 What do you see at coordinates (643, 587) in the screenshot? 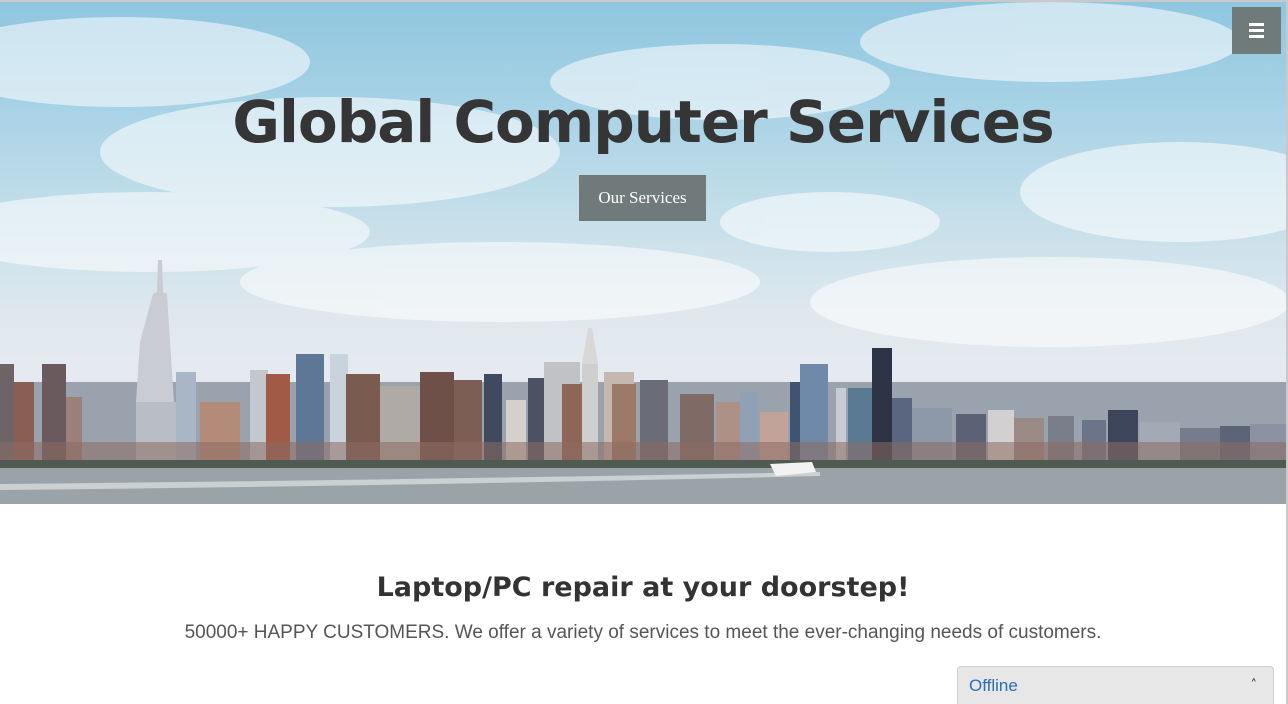
I see `intro-heading: Laptop/PC repair at your doorstep!` at bounding box center [643, 587].